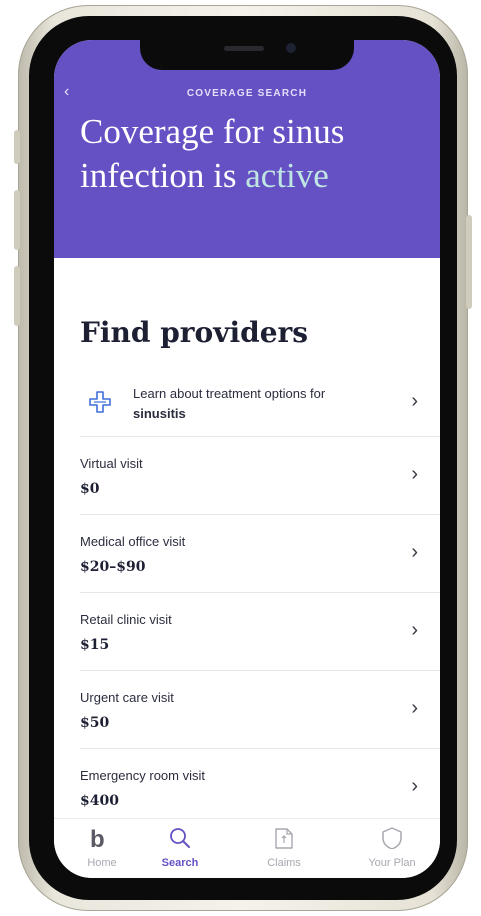 The image size is (481, 916). What do you see at coordinates (260, 709) in the screenshot?
I see `list-item-urgent-care-visit: Urgent care visit $50 ›` at bounding box center [260, 709].